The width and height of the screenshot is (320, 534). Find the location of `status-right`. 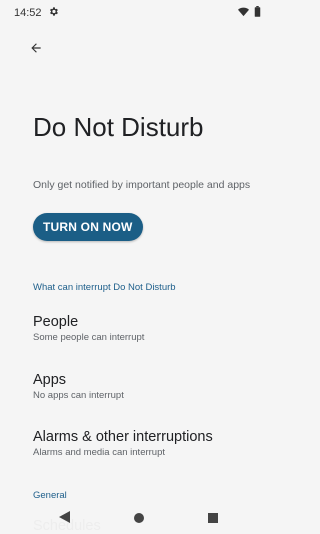

status-right is located at coordinates (249, 13).